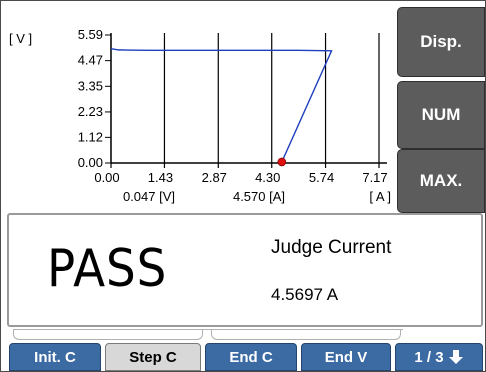 The image size is (486, 372). I want to click on step-c-button: Step C, so click(153, 357).